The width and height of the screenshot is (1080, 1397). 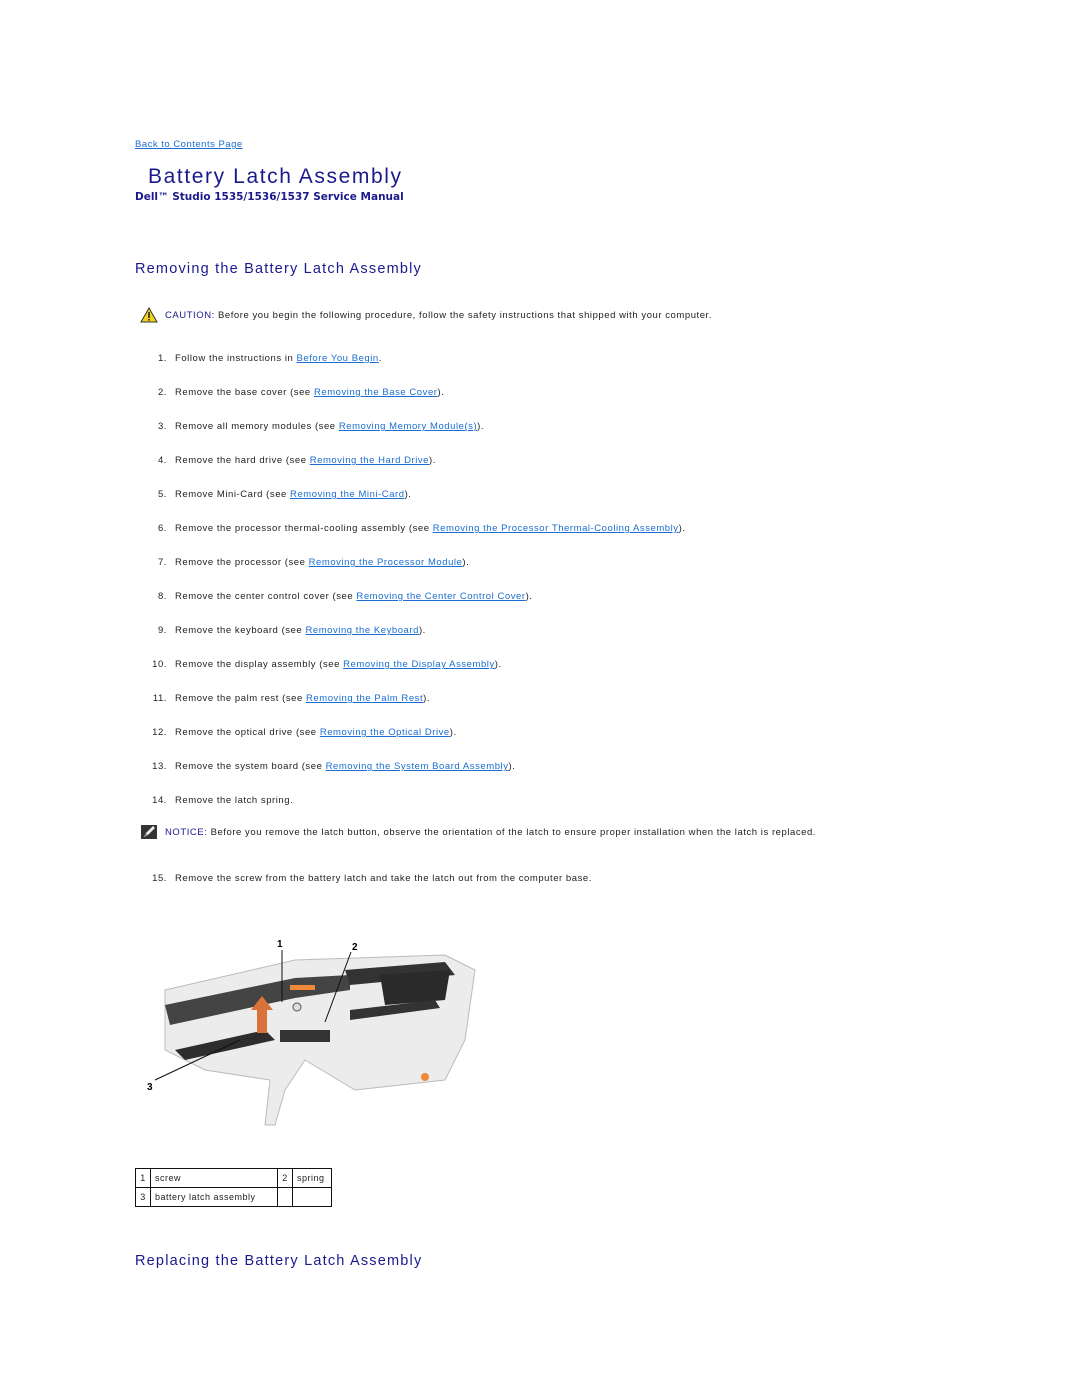 I want to click on step-14: 14. Remove the latch spring., so click(x=219, y=800).